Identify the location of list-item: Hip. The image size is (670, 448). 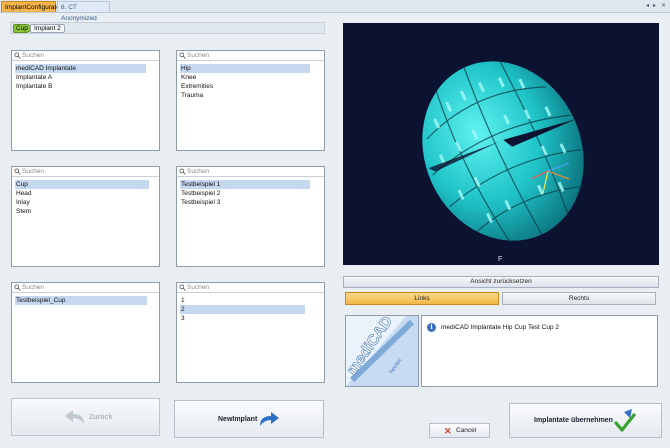
(245, 68).